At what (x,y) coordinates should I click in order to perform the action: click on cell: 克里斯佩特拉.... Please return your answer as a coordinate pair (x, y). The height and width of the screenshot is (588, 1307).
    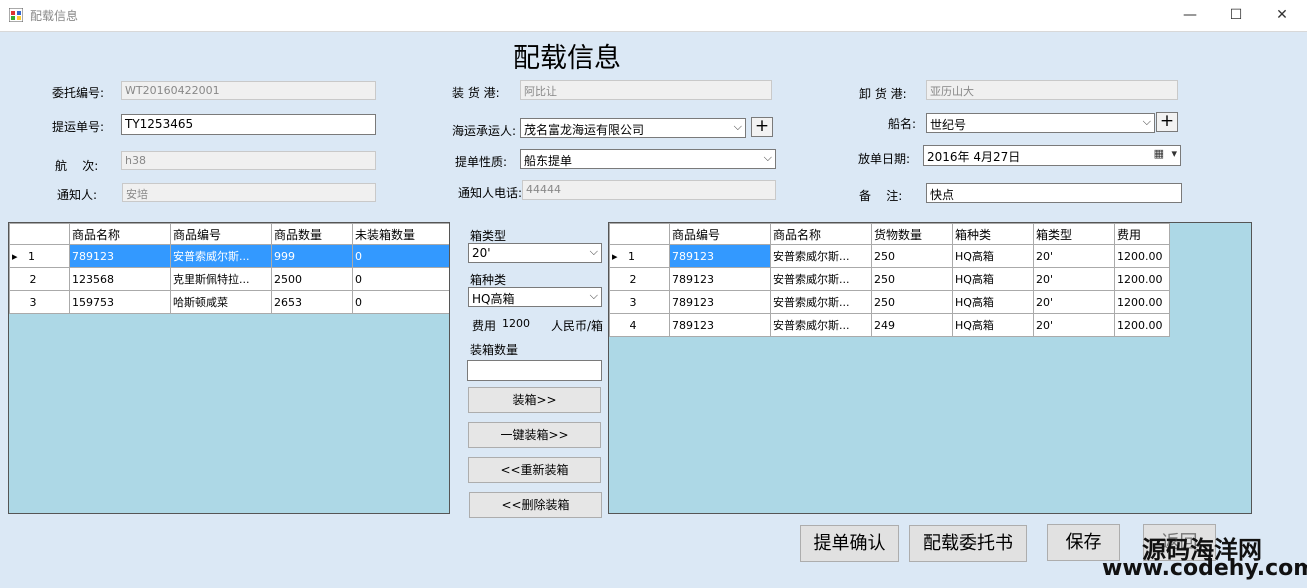
    Looking at the image, I should click on (221, 279).